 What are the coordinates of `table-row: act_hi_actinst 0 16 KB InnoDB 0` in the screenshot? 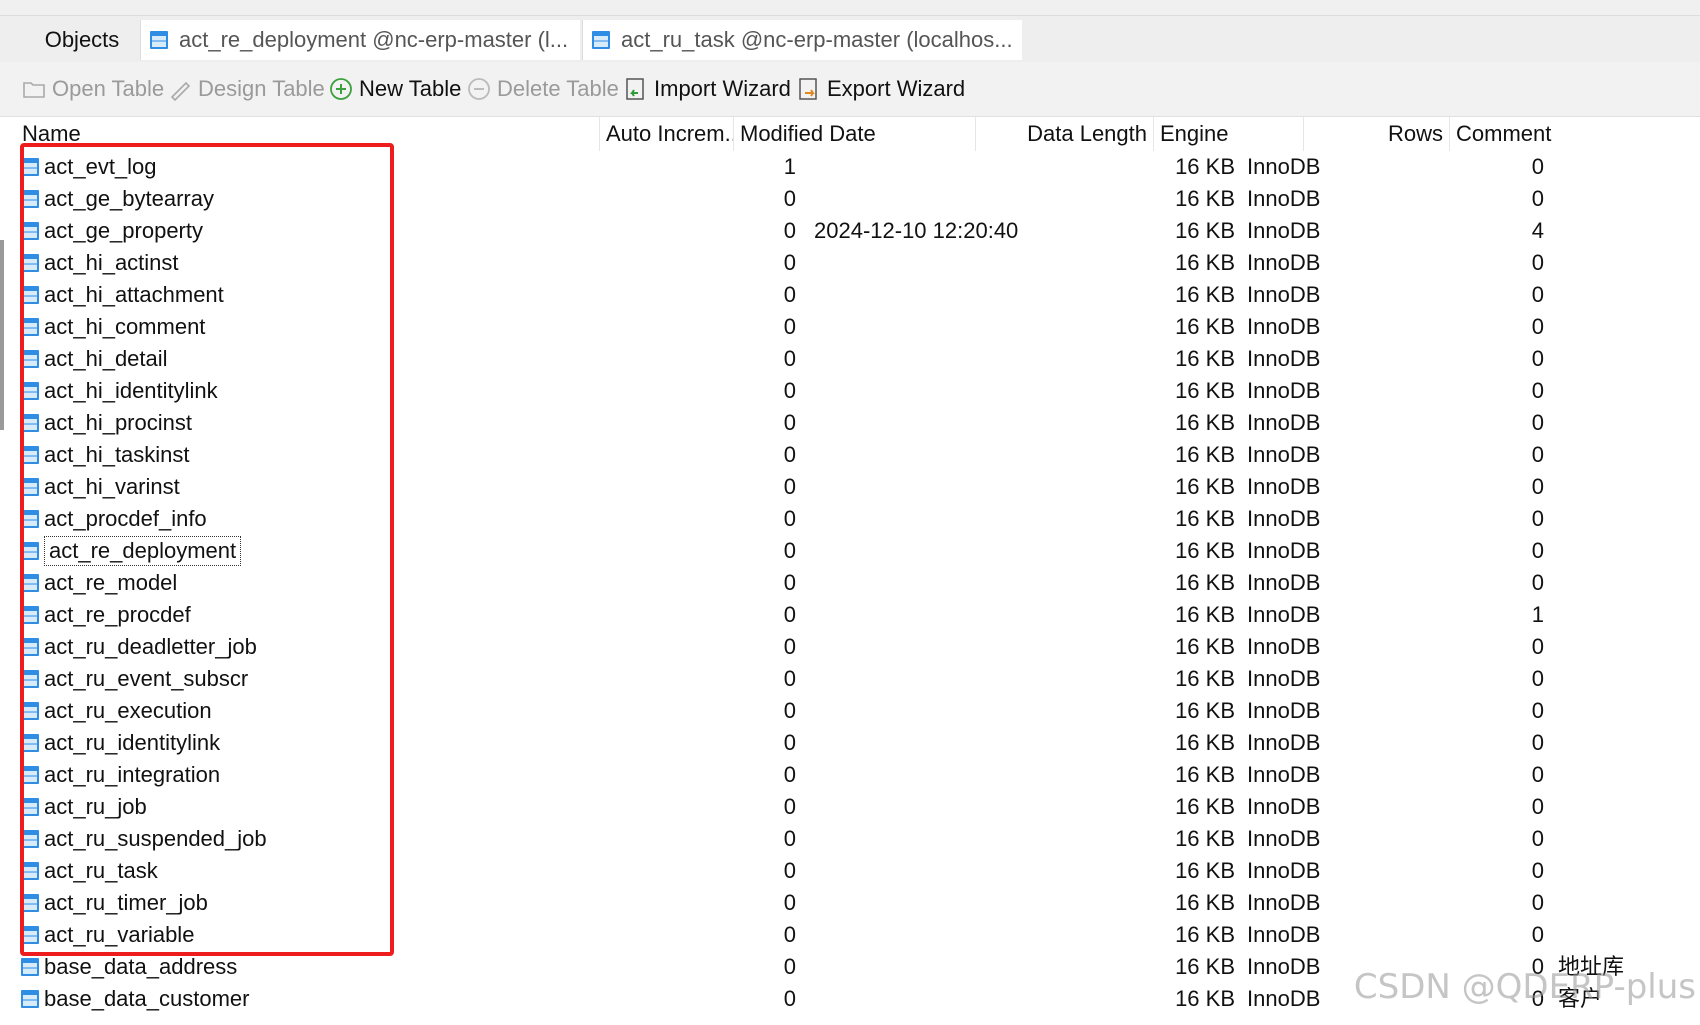 It's located at (858, 263).